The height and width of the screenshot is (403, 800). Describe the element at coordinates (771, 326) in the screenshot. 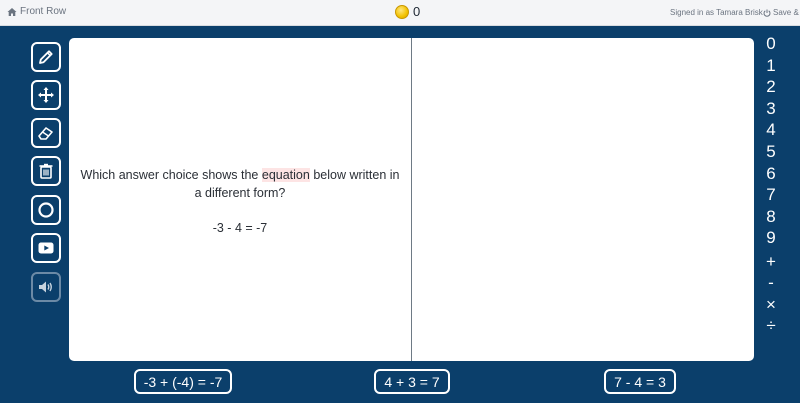

I see `key-divide: ÷` at that location.